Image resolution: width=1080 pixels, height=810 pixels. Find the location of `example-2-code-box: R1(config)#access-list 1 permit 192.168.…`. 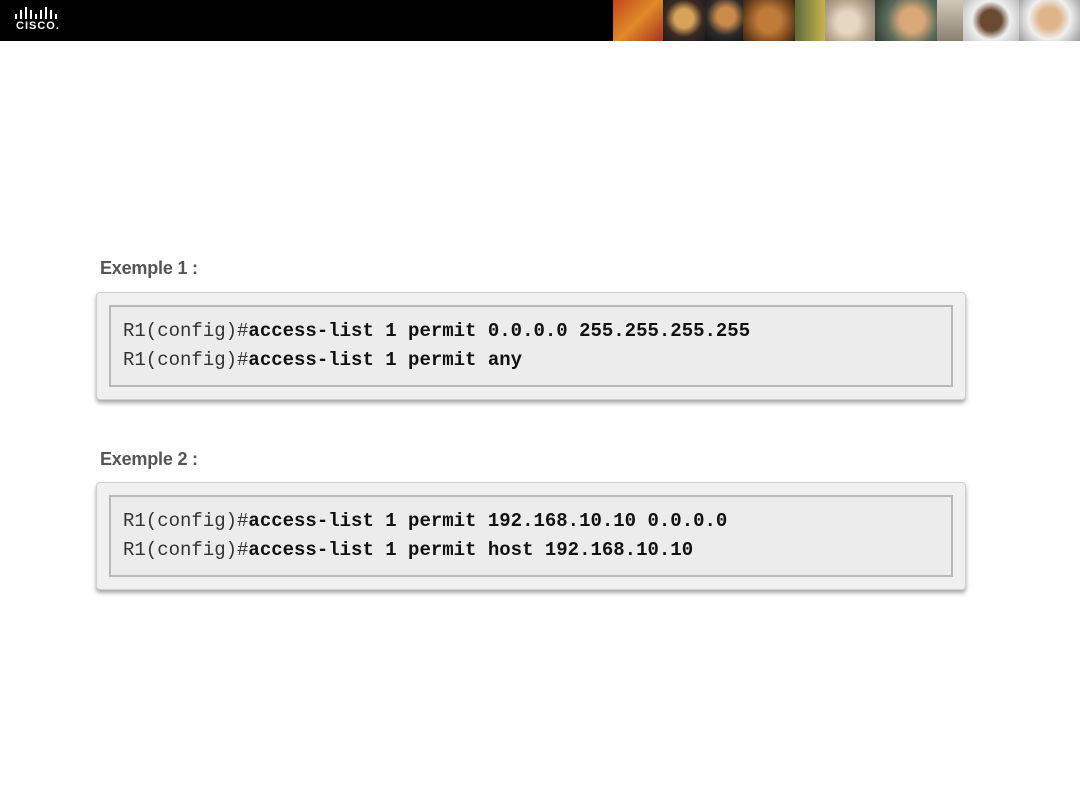

example-2-code-box: R1(config)#access-list 1 permit 192.168.… is located at coordinates (531, 536).